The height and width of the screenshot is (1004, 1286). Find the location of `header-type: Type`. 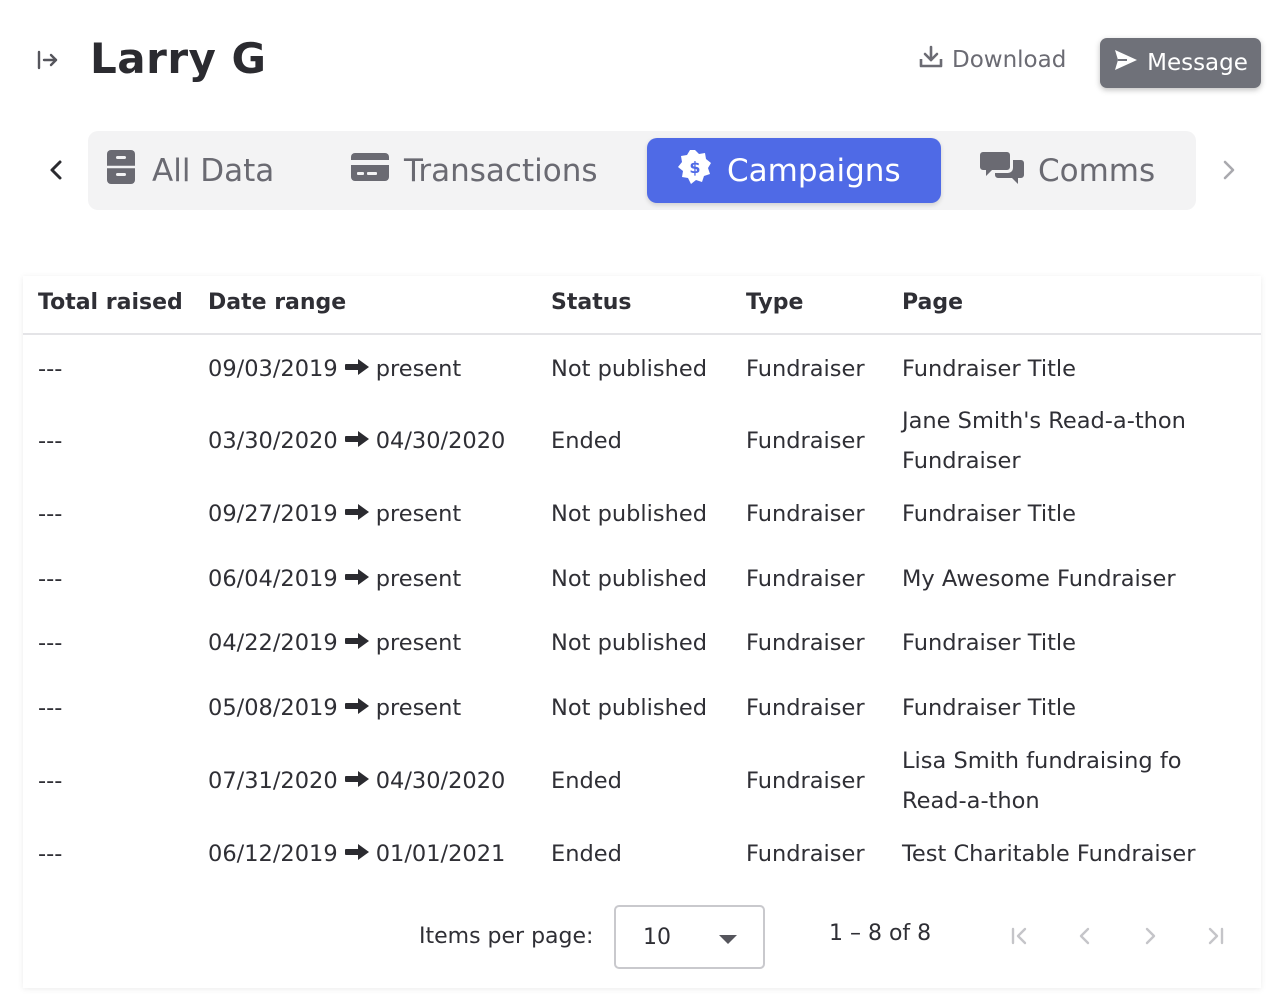

header-type: Type is located at coordinates (774, 302).